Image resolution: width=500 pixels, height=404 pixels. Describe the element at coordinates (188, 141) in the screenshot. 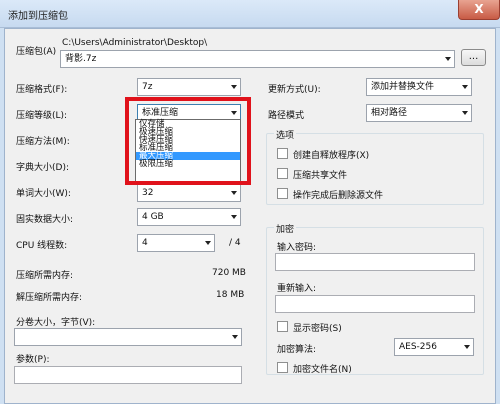

I see `highlight-box` at that location.